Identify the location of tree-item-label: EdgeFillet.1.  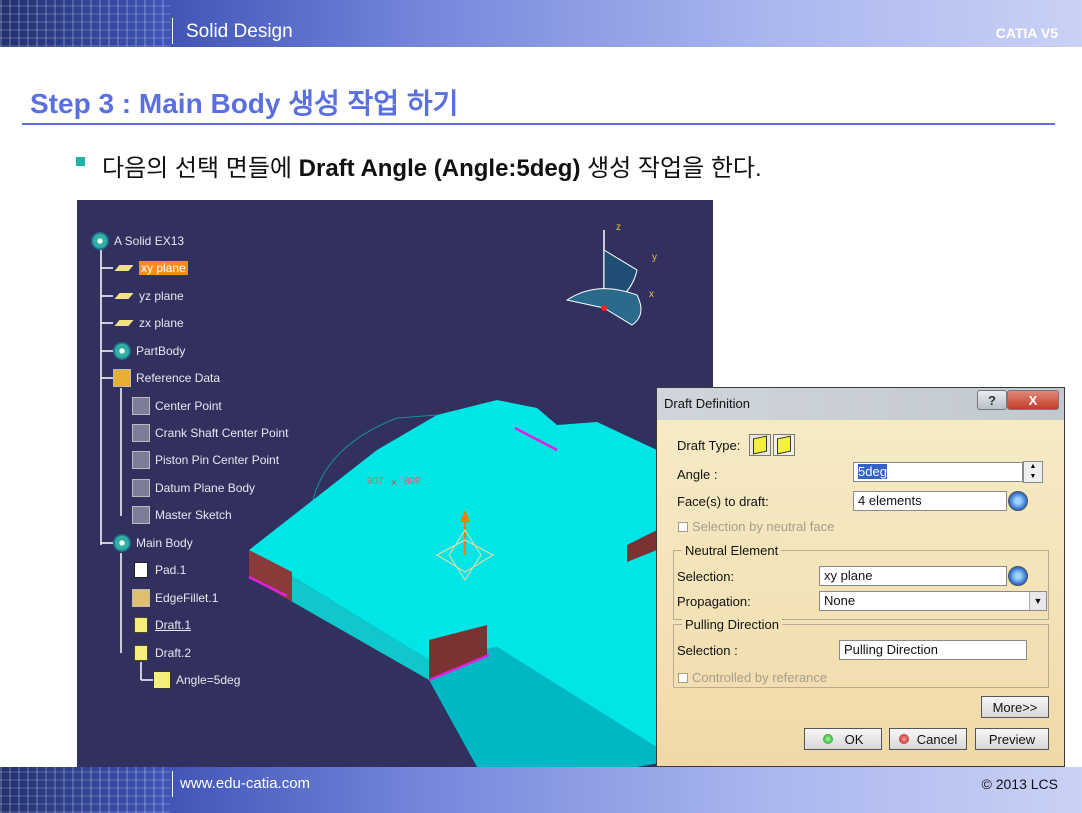
(187, 598).